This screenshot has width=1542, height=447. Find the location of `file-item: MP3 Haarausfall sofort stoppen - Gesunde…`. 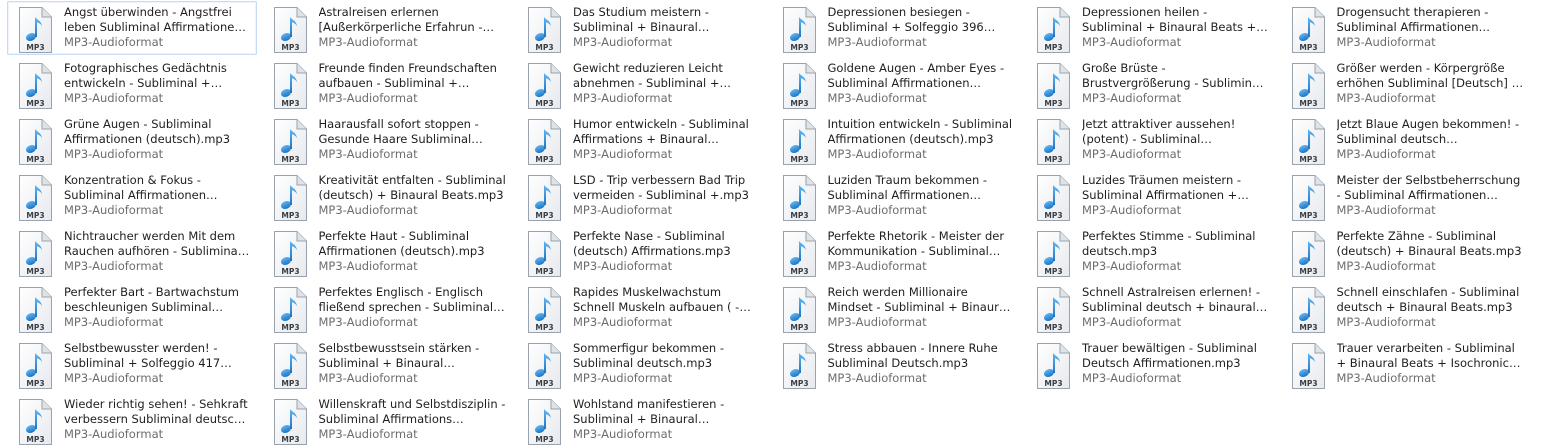

file-item: MP3 Haarausfall sofort stoppen - Gesunde… is located at coordinates (387, 140).